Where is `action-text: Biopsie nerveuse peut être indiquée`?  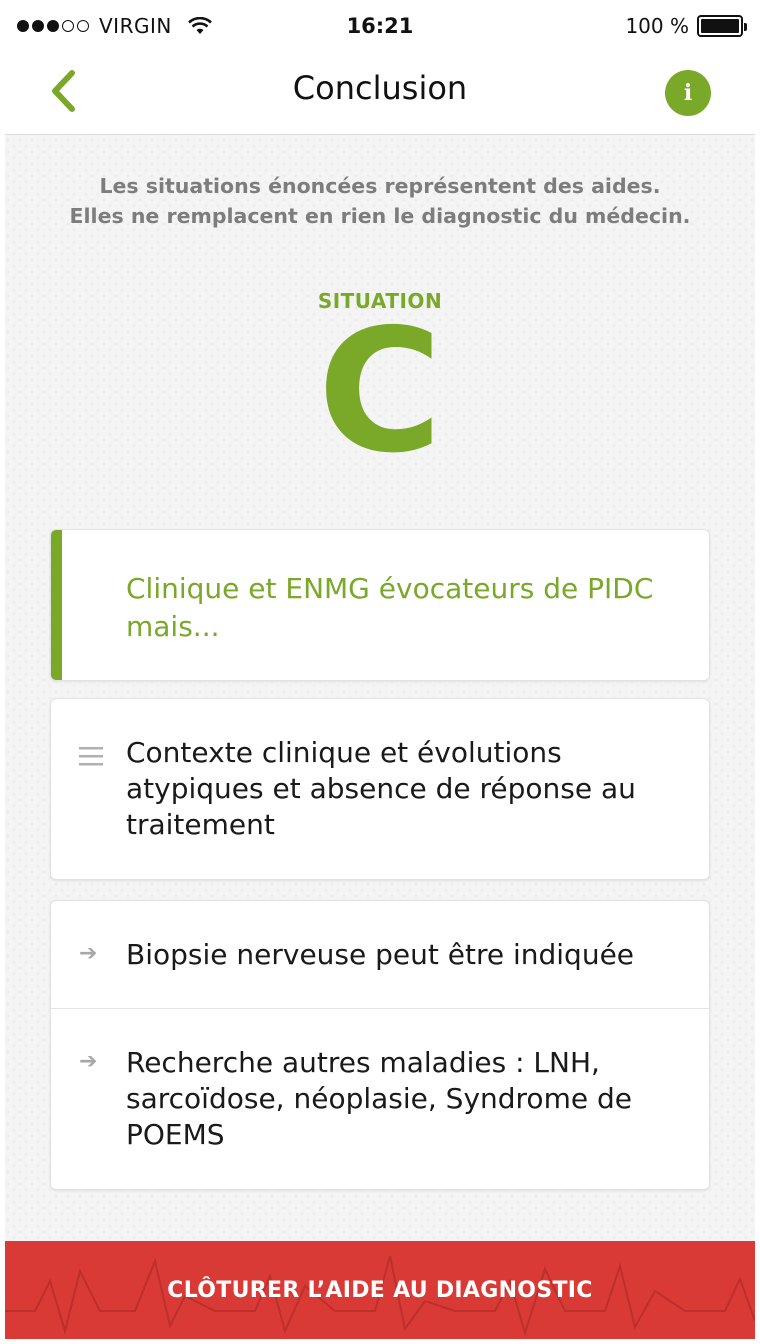 action-text: Biopsie nerveuse peut être indiquée is located at coordinates (380, 954).